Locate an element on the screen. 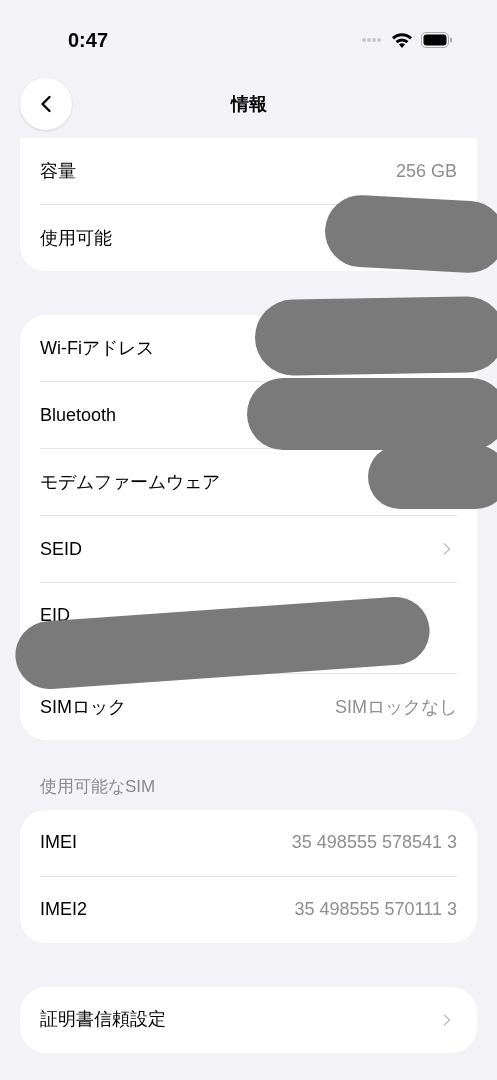  row-value: 35 498555 578541 3 is located at coordinates (374, 842).